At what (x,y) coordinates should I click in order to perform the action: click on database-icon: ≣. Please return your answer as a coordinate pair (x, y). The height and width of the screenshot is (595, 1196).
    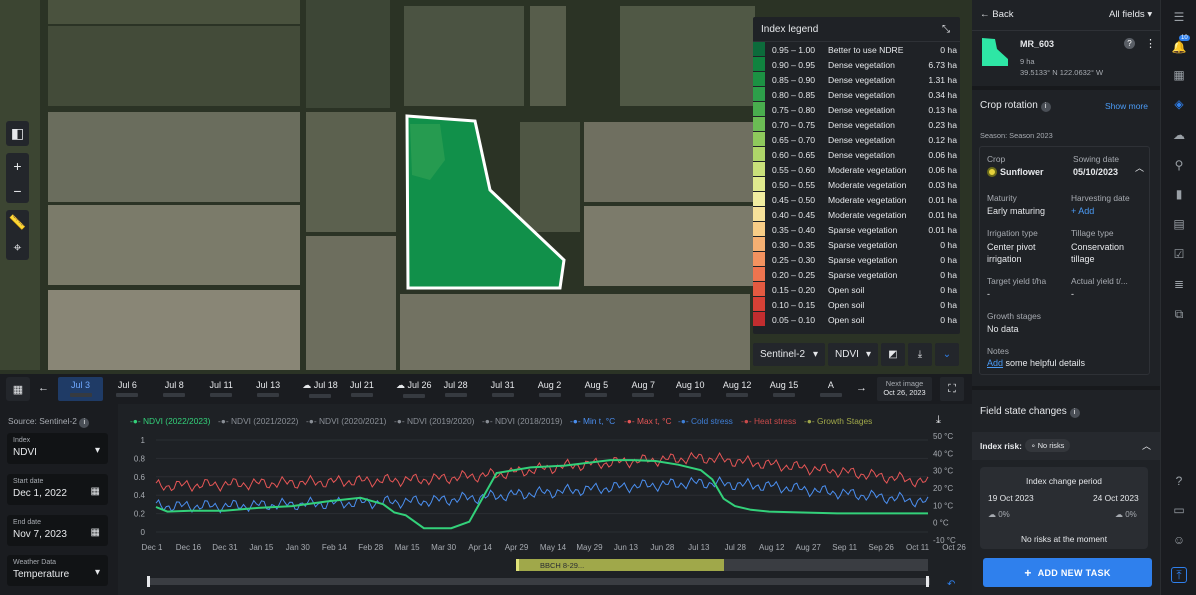
    Looking at the image, I should click on (1179, 285).